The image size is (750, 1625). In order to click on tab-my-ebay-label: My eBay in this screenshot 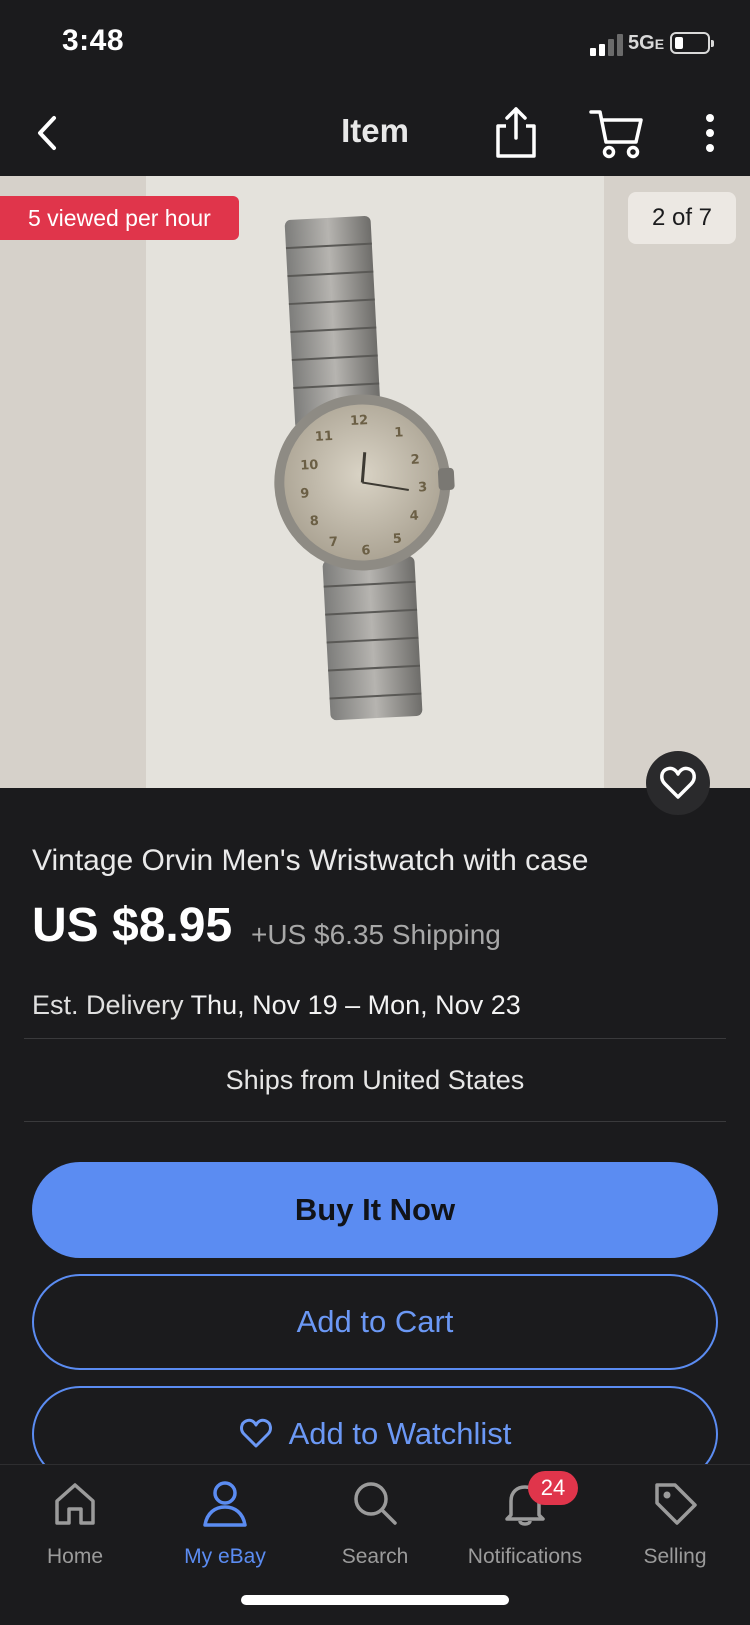, I will do `click(225, 1556)`.